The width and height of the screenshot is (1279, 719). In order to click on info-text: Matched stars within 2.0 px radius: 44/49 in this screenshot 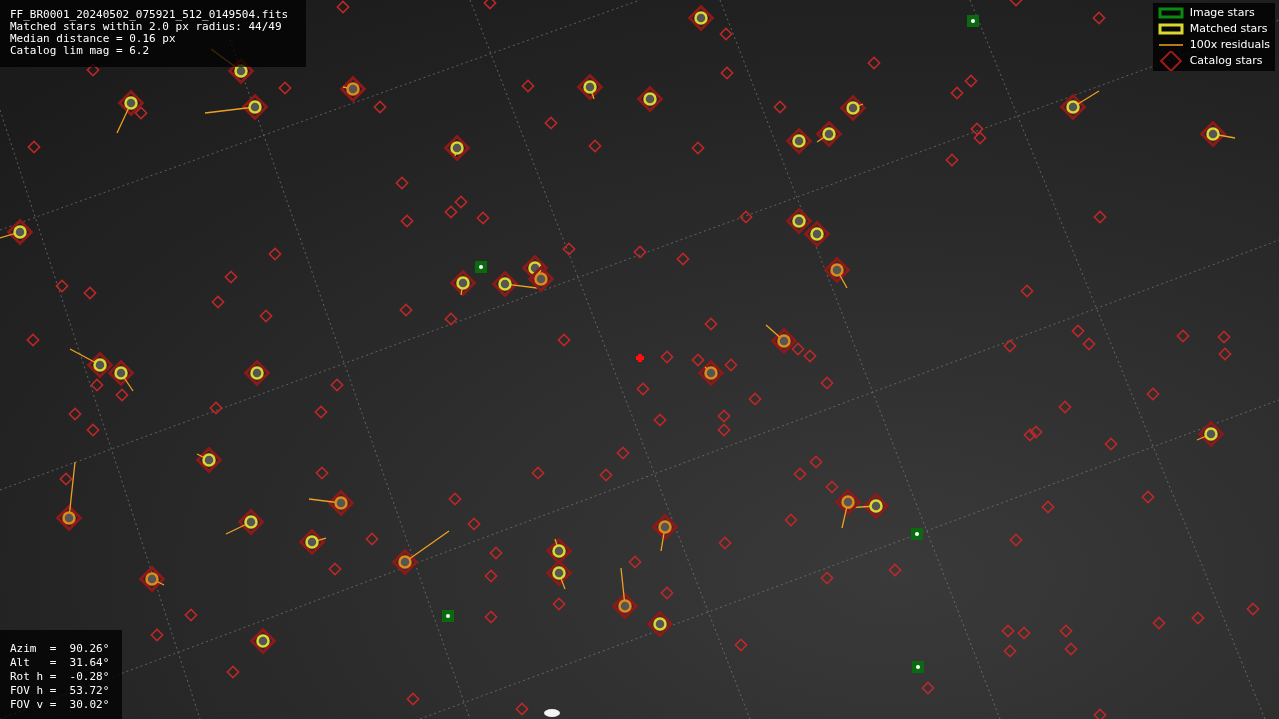, I will do `click(146, 27)`.